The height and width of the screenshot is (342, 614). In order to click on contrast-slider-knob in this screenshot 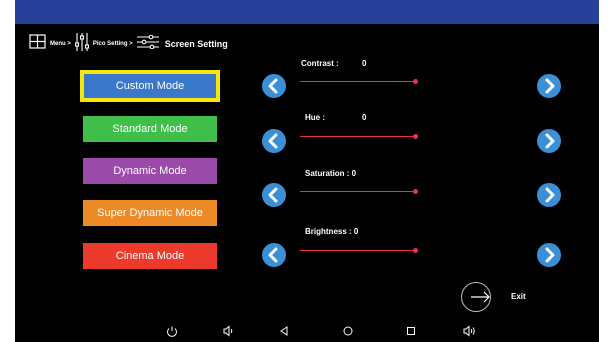, I will do `click(415, 81)`.